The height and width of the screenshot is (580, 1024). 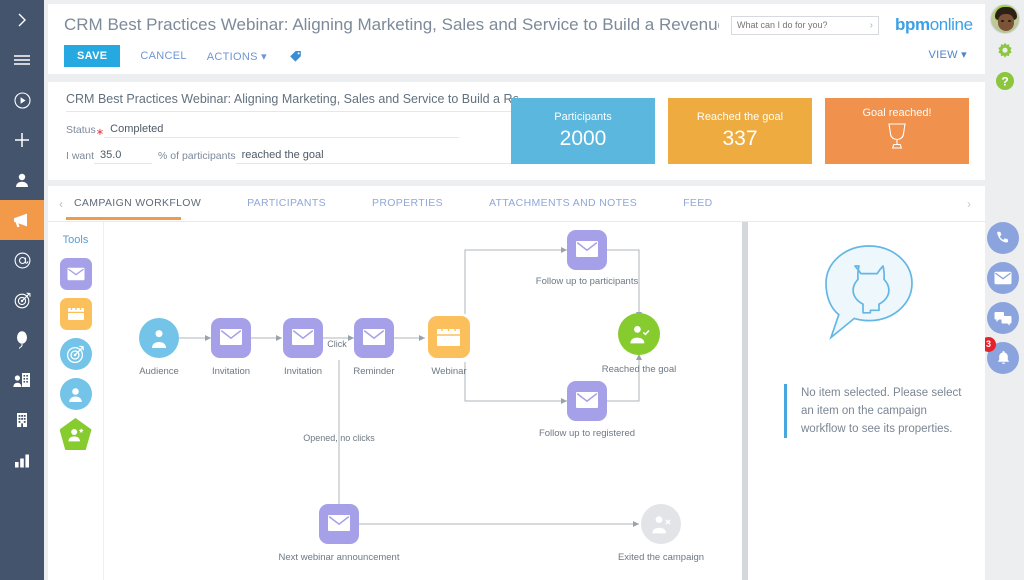 What do you see at coordinates (639, 344) in the screenshot?
I see `workflow-node-reached-the-goal: Reached the goal` at bounding box center [639, 344].